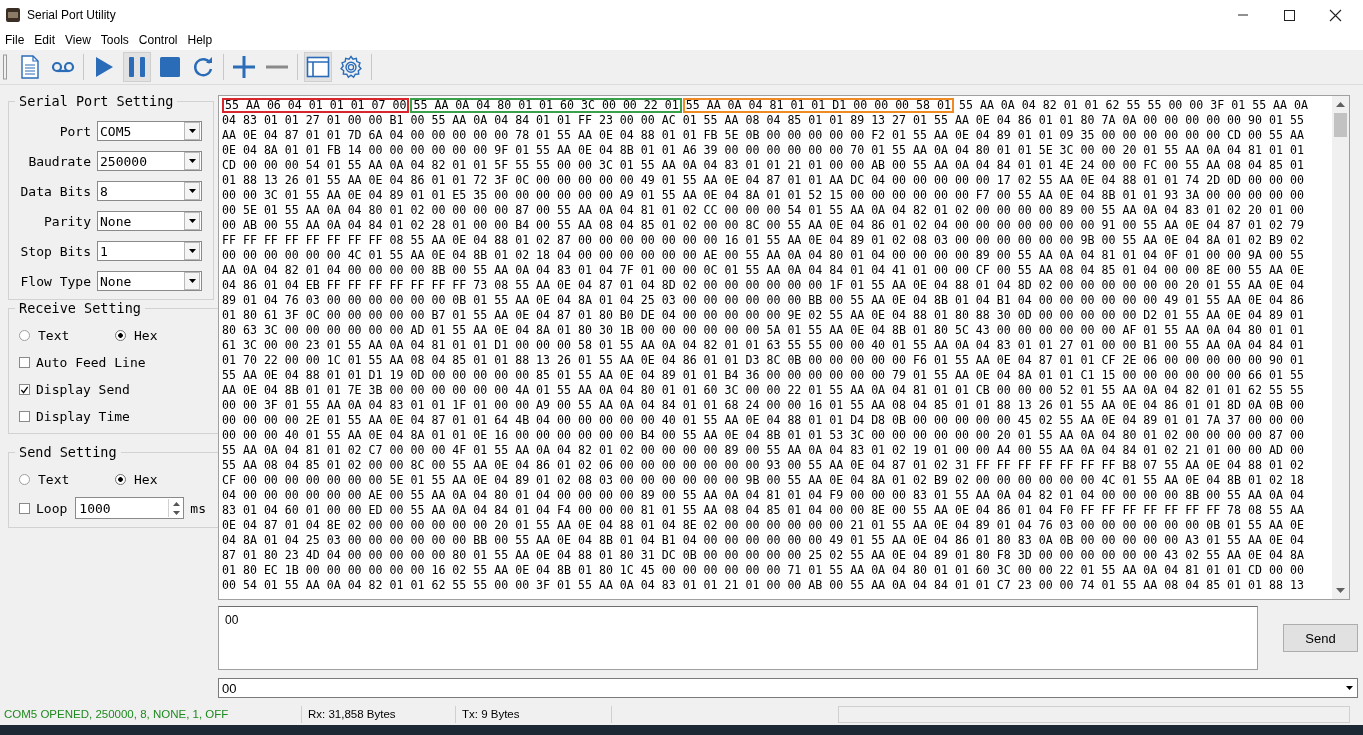 The width and height of the screenshot is (1363, 735). What do you see at coordinates (763, 405) in the screenshot?
I see `hex-data-line: 00 00 3F 01 55 AA 0A 04 83 01 01 1F 01 00 00 A9 00 55 AA 0A 04 84 01 01 68 24 00 00 16 01 55 AA 08 04 85 01 01 88 13 26 01 55 AA 0E 04 86 01 01 8D 0A 0B 00` at bounding box center [763, 405].